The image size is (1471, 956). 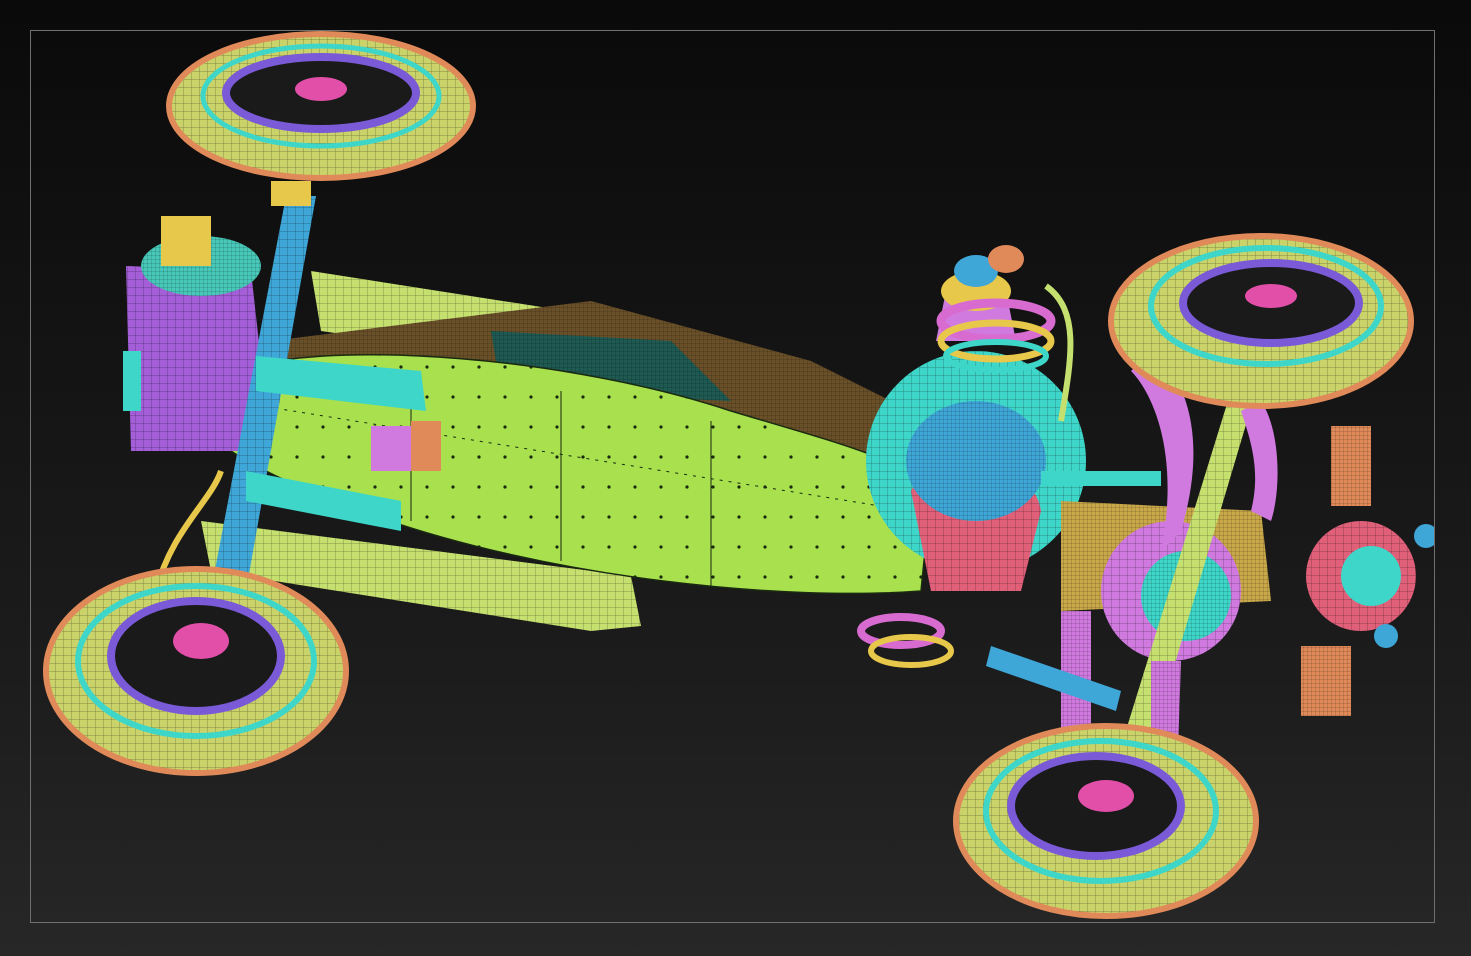 I want to click on wheel-rear-right, so click(x=1106, y=821).